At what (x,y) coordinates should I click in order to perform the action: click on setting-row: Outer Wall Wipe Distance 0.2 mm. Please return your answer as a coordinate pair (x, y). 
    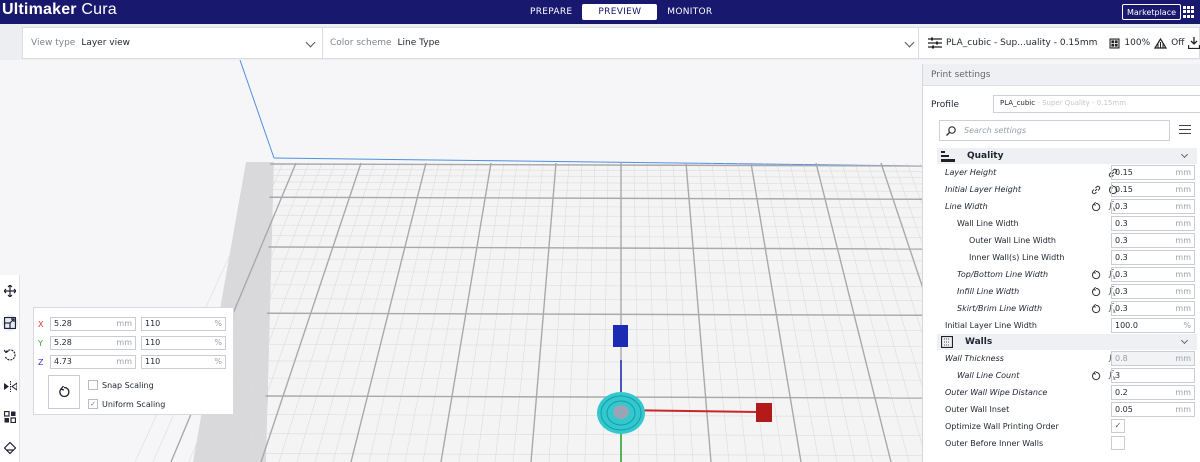
    Looking at the image, I should click on (1061, 392).